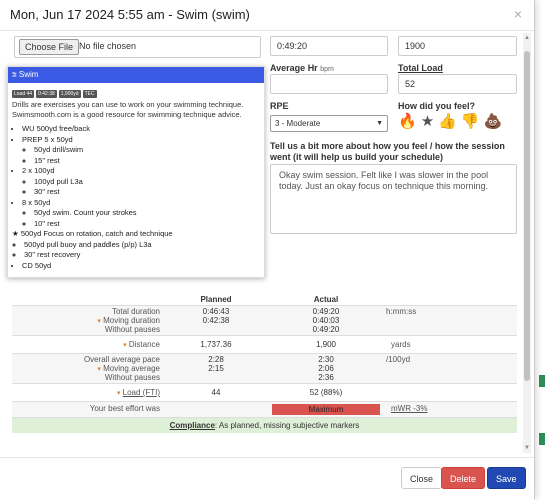  Describe the element at coordinates (527, 216) in the screenshot. I see `scrollbar-thumb` at that location.